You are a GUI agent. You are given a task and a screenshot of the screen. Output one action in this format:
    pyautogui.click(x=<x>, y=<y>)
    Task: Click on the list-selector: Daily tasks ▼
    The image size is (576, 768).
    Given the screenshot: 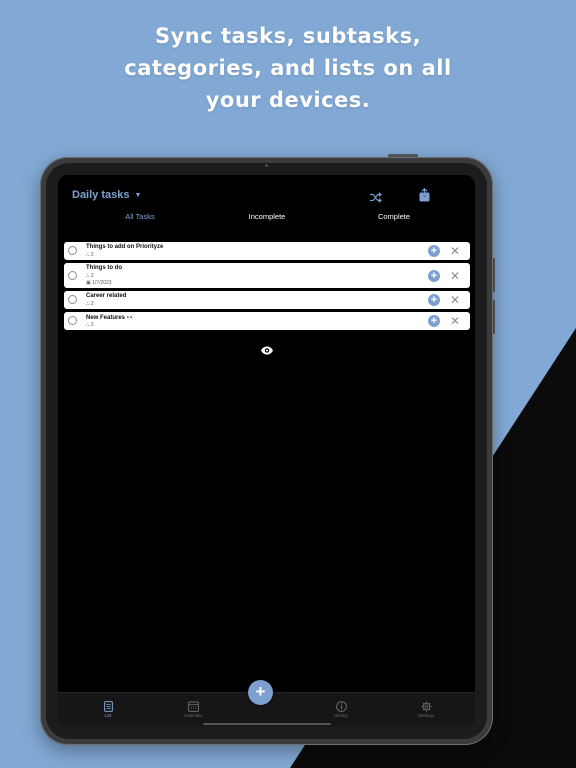 What is the action you would take?
    pyautogui.click(x=106, y=195)
    